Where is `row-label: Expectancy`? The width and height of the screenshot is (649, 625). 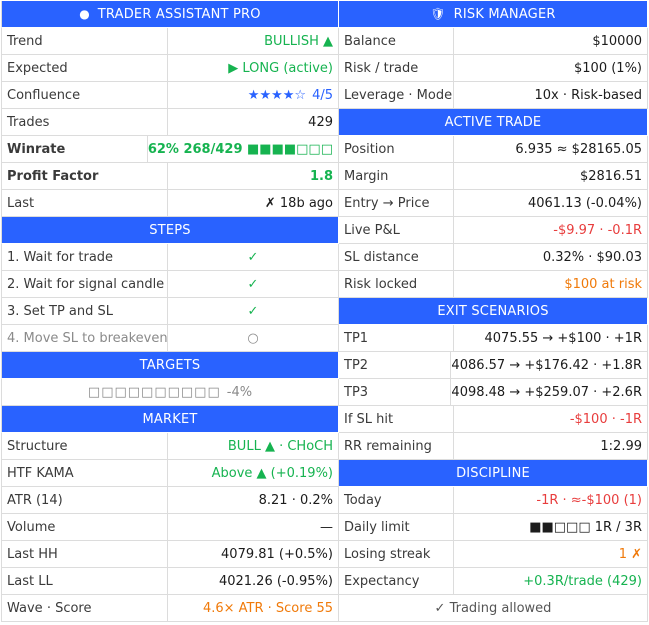 row-label: Expectancy is located at coordinates (396, 581).